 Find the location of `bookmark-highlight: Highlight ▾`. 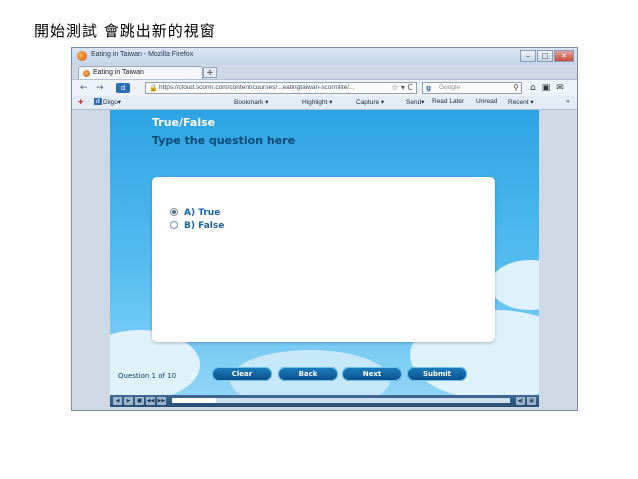

bookmark-highlight: Highlight ▾ is located at coordinates (317, 102).